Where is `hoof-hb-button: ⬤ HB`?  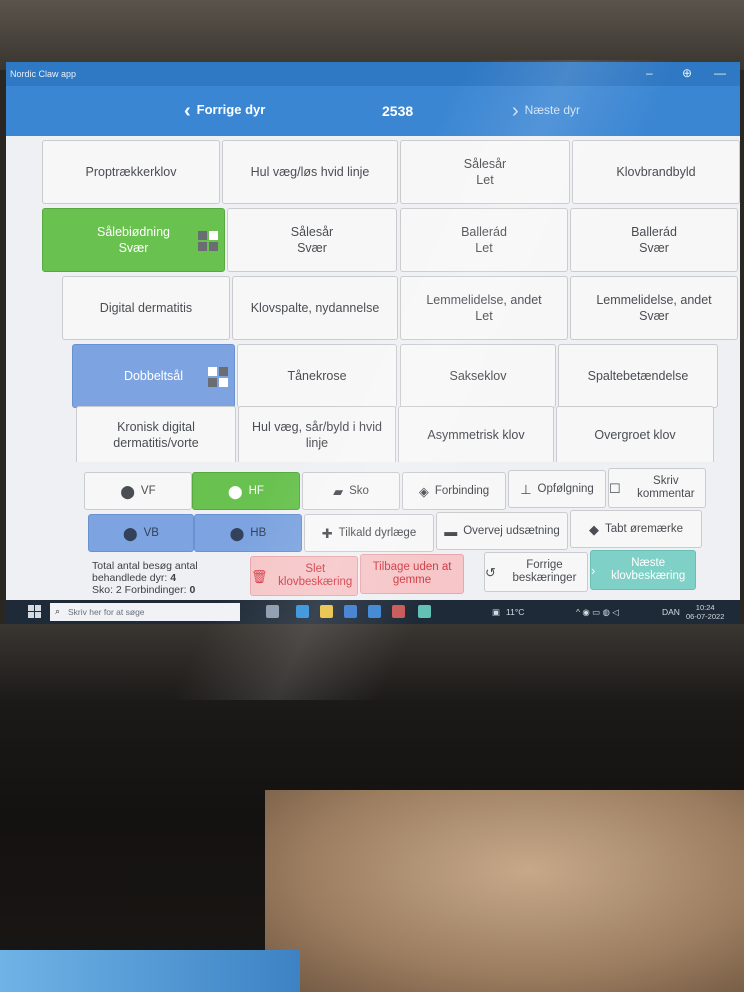 hoof-hb-button: ⬤ HB is located at coordinates (248, 533).